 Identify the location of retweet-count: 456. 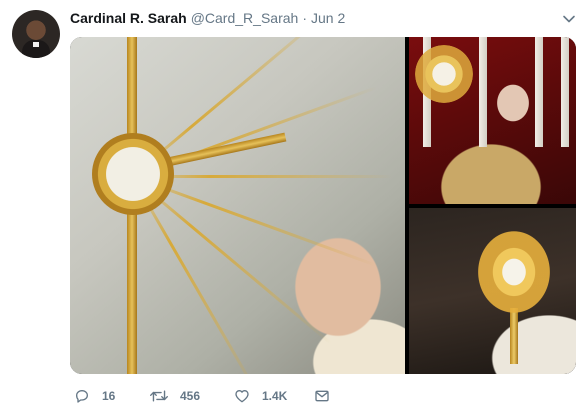
(190, 396).